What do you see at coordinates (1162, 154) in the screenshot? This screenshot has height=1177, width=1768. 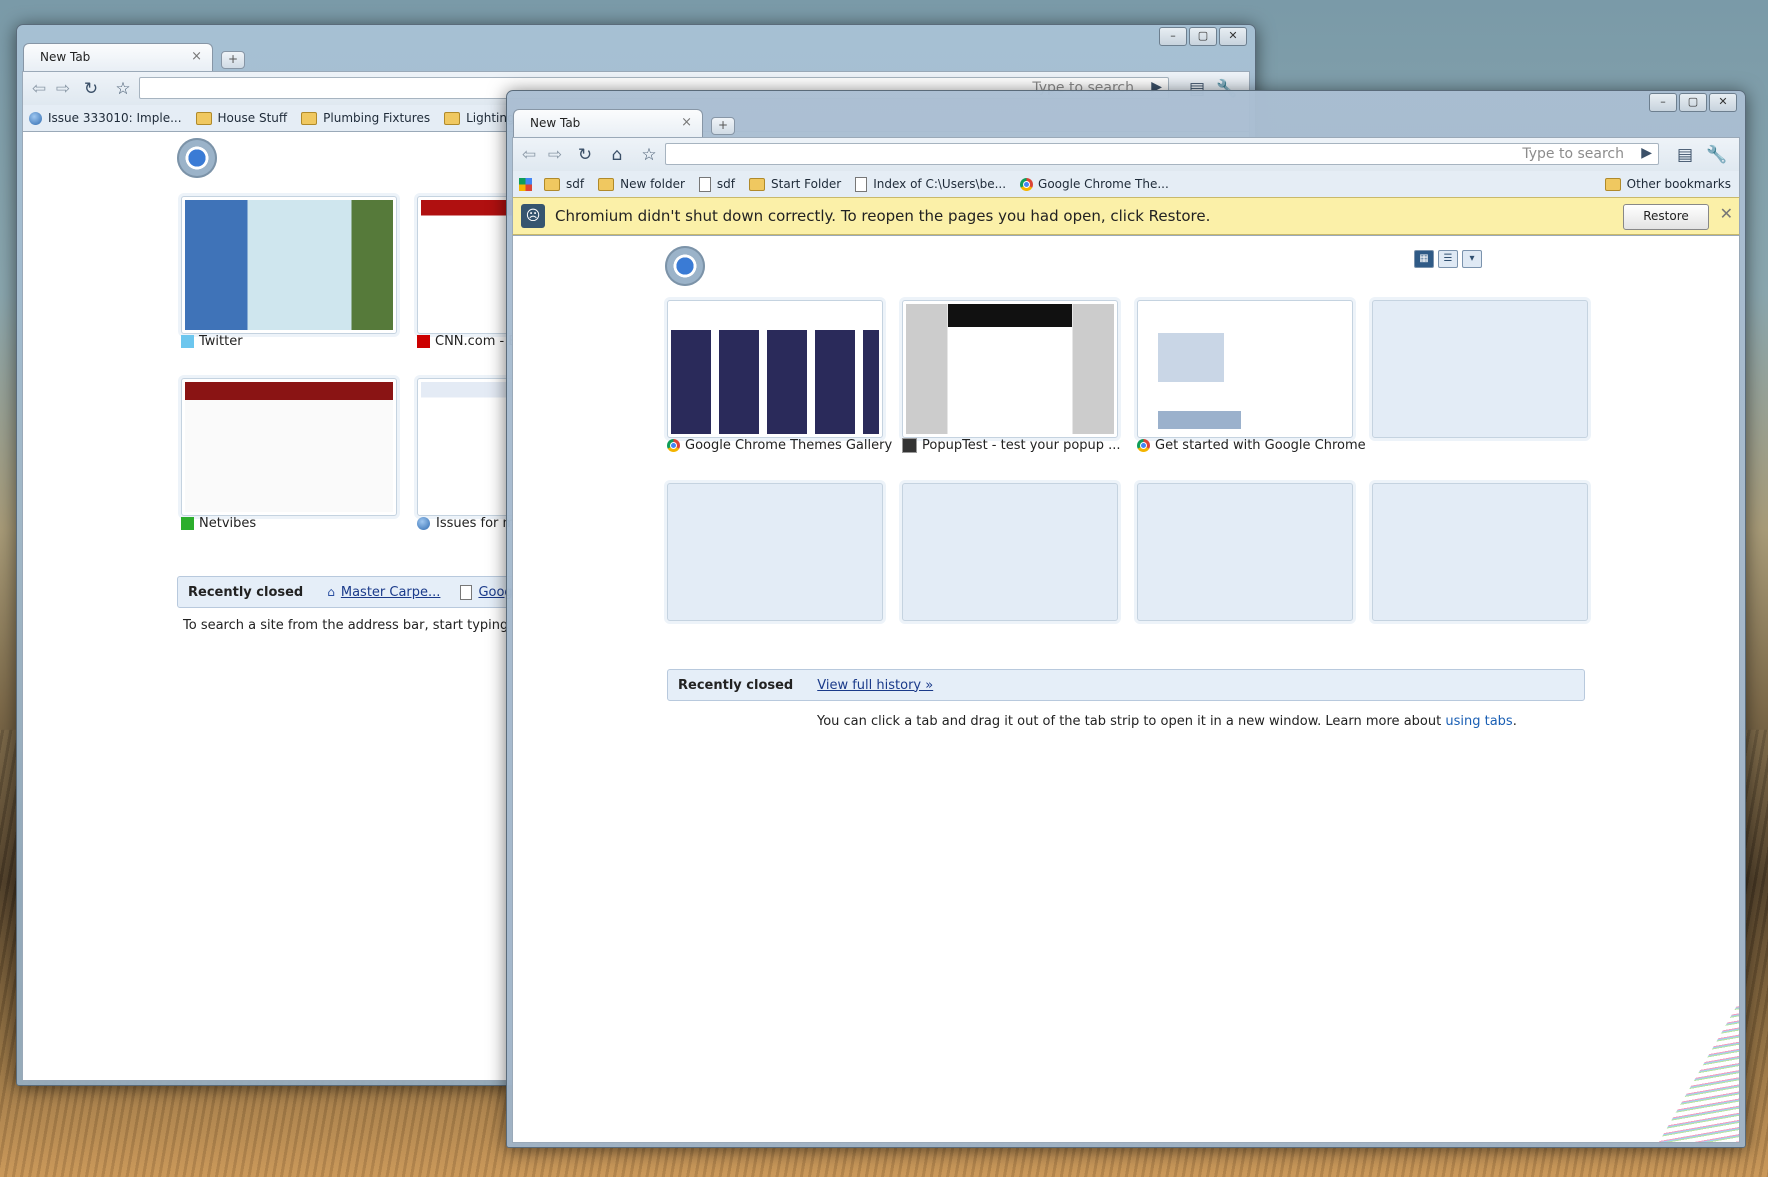 I see `address-bar: Type to search ▶` at bounding box center [1162, 154].